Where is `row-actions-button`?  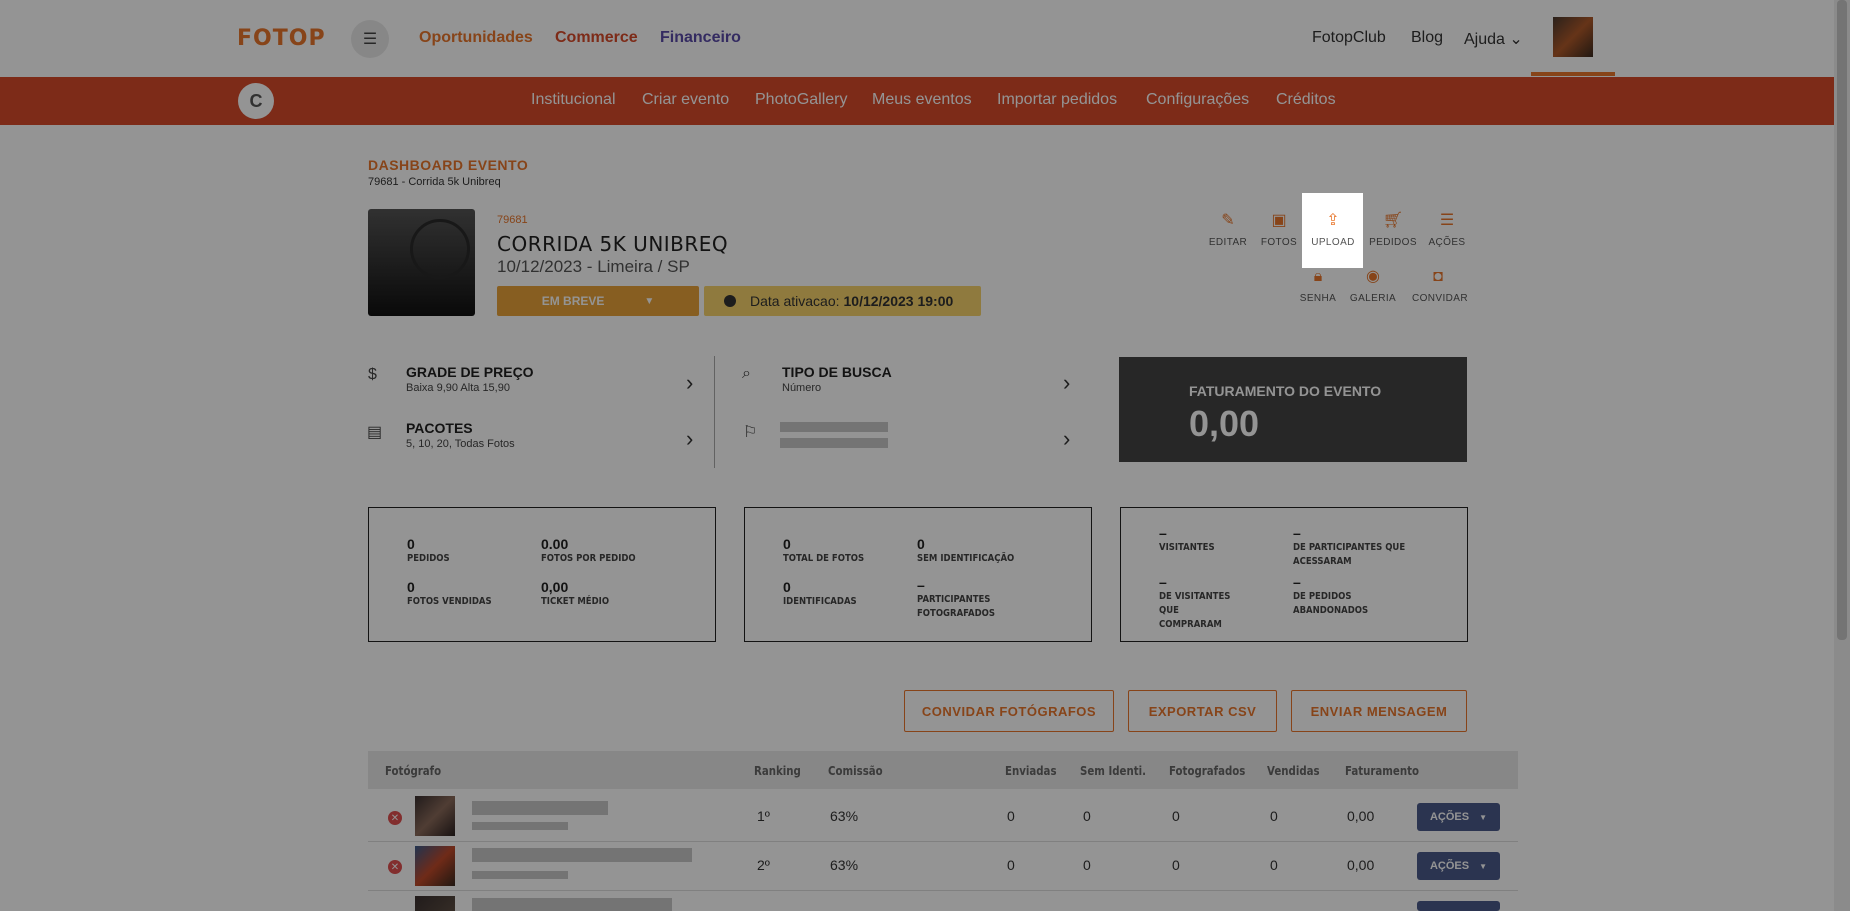 row-actions-button is located at coordinates (1458, 906).